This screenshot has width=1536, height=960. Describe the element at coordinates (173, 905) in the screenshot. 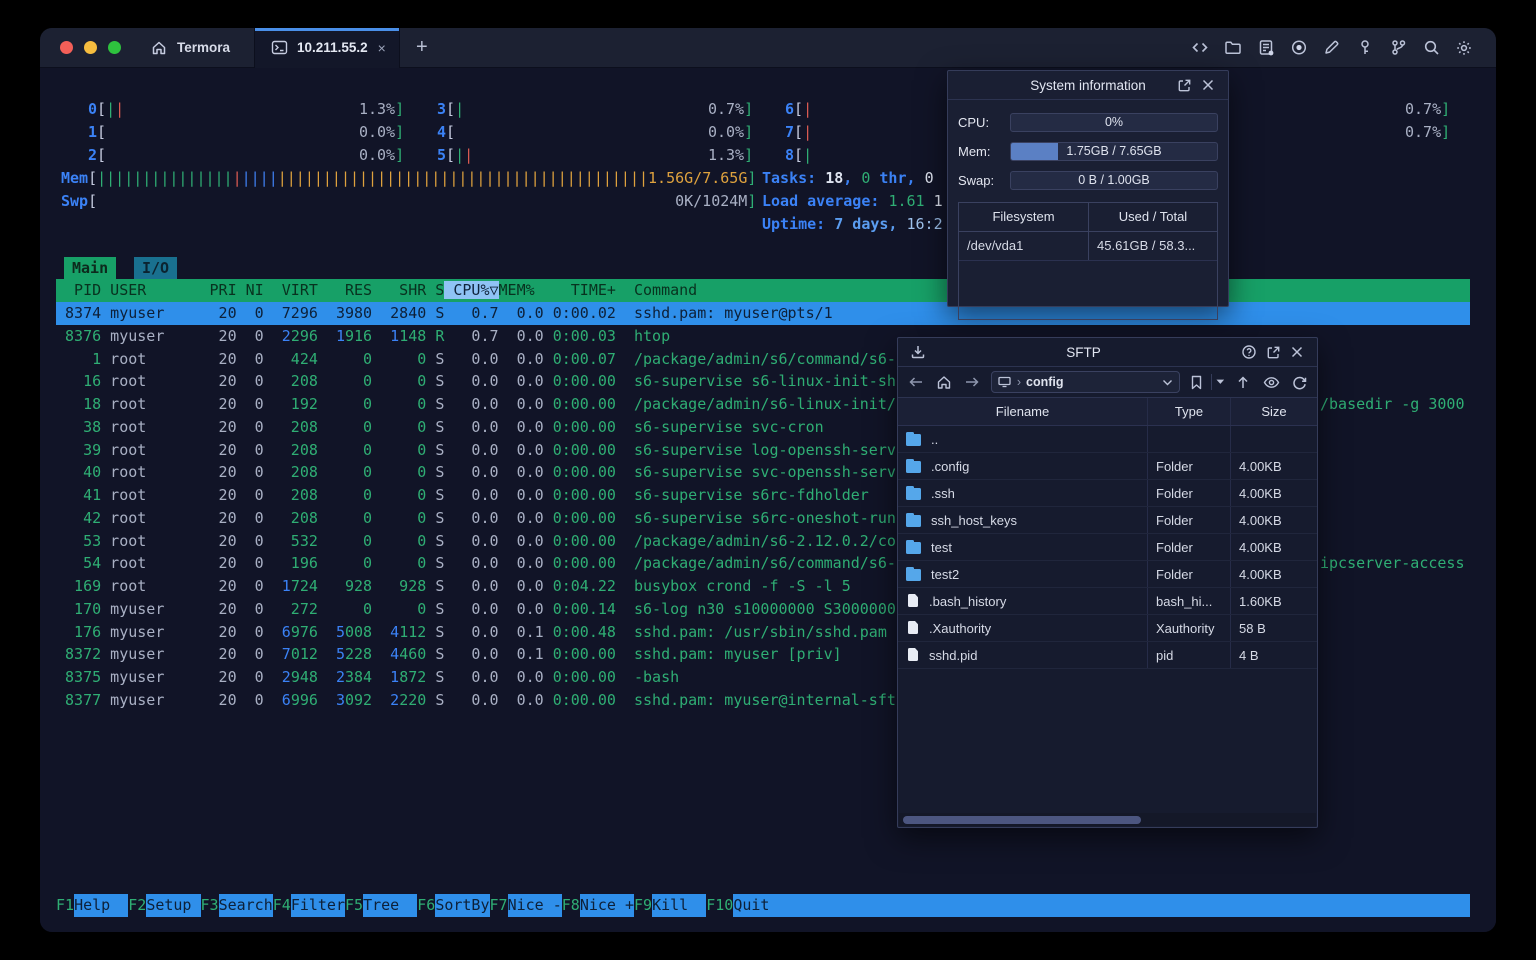

I see `fkey-label-F2: Setup` at that location.